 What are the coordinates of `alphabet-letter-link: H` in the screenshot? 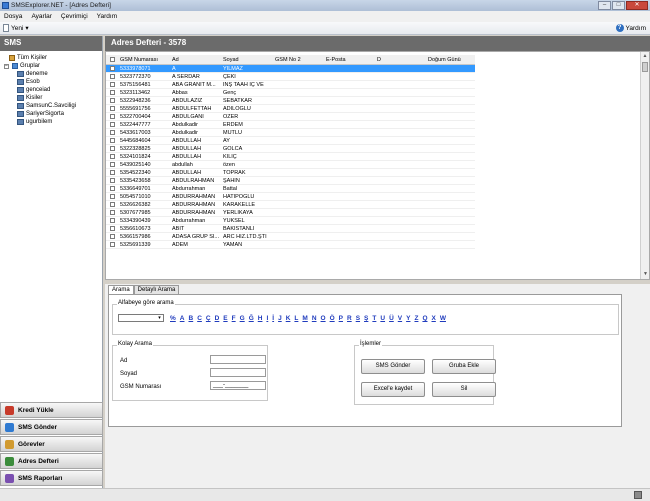 It's located at (260, 318).